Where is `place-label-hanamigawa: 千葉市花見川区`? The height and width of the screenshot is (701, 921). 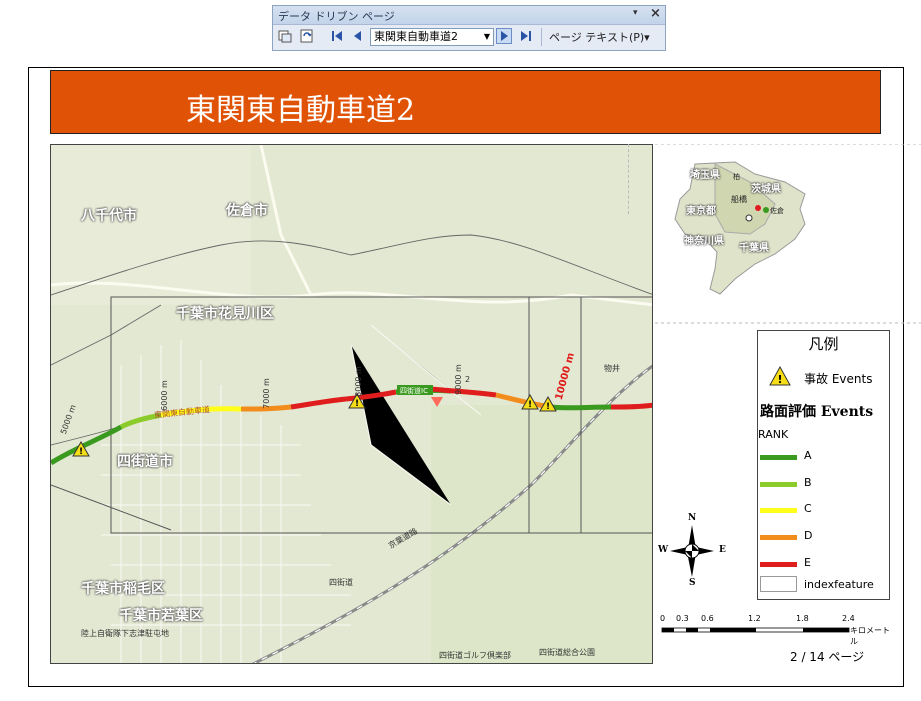
place-label-hanamigawa: 千葉市花見川区 is located at coordinates (225, 314).